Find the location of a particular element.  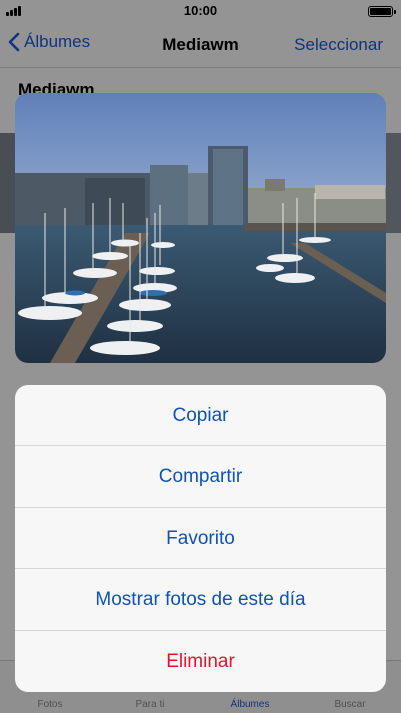

show-photos-from-this-day-button: Mostrar fotos de este día is located at coordinates (200, 600).